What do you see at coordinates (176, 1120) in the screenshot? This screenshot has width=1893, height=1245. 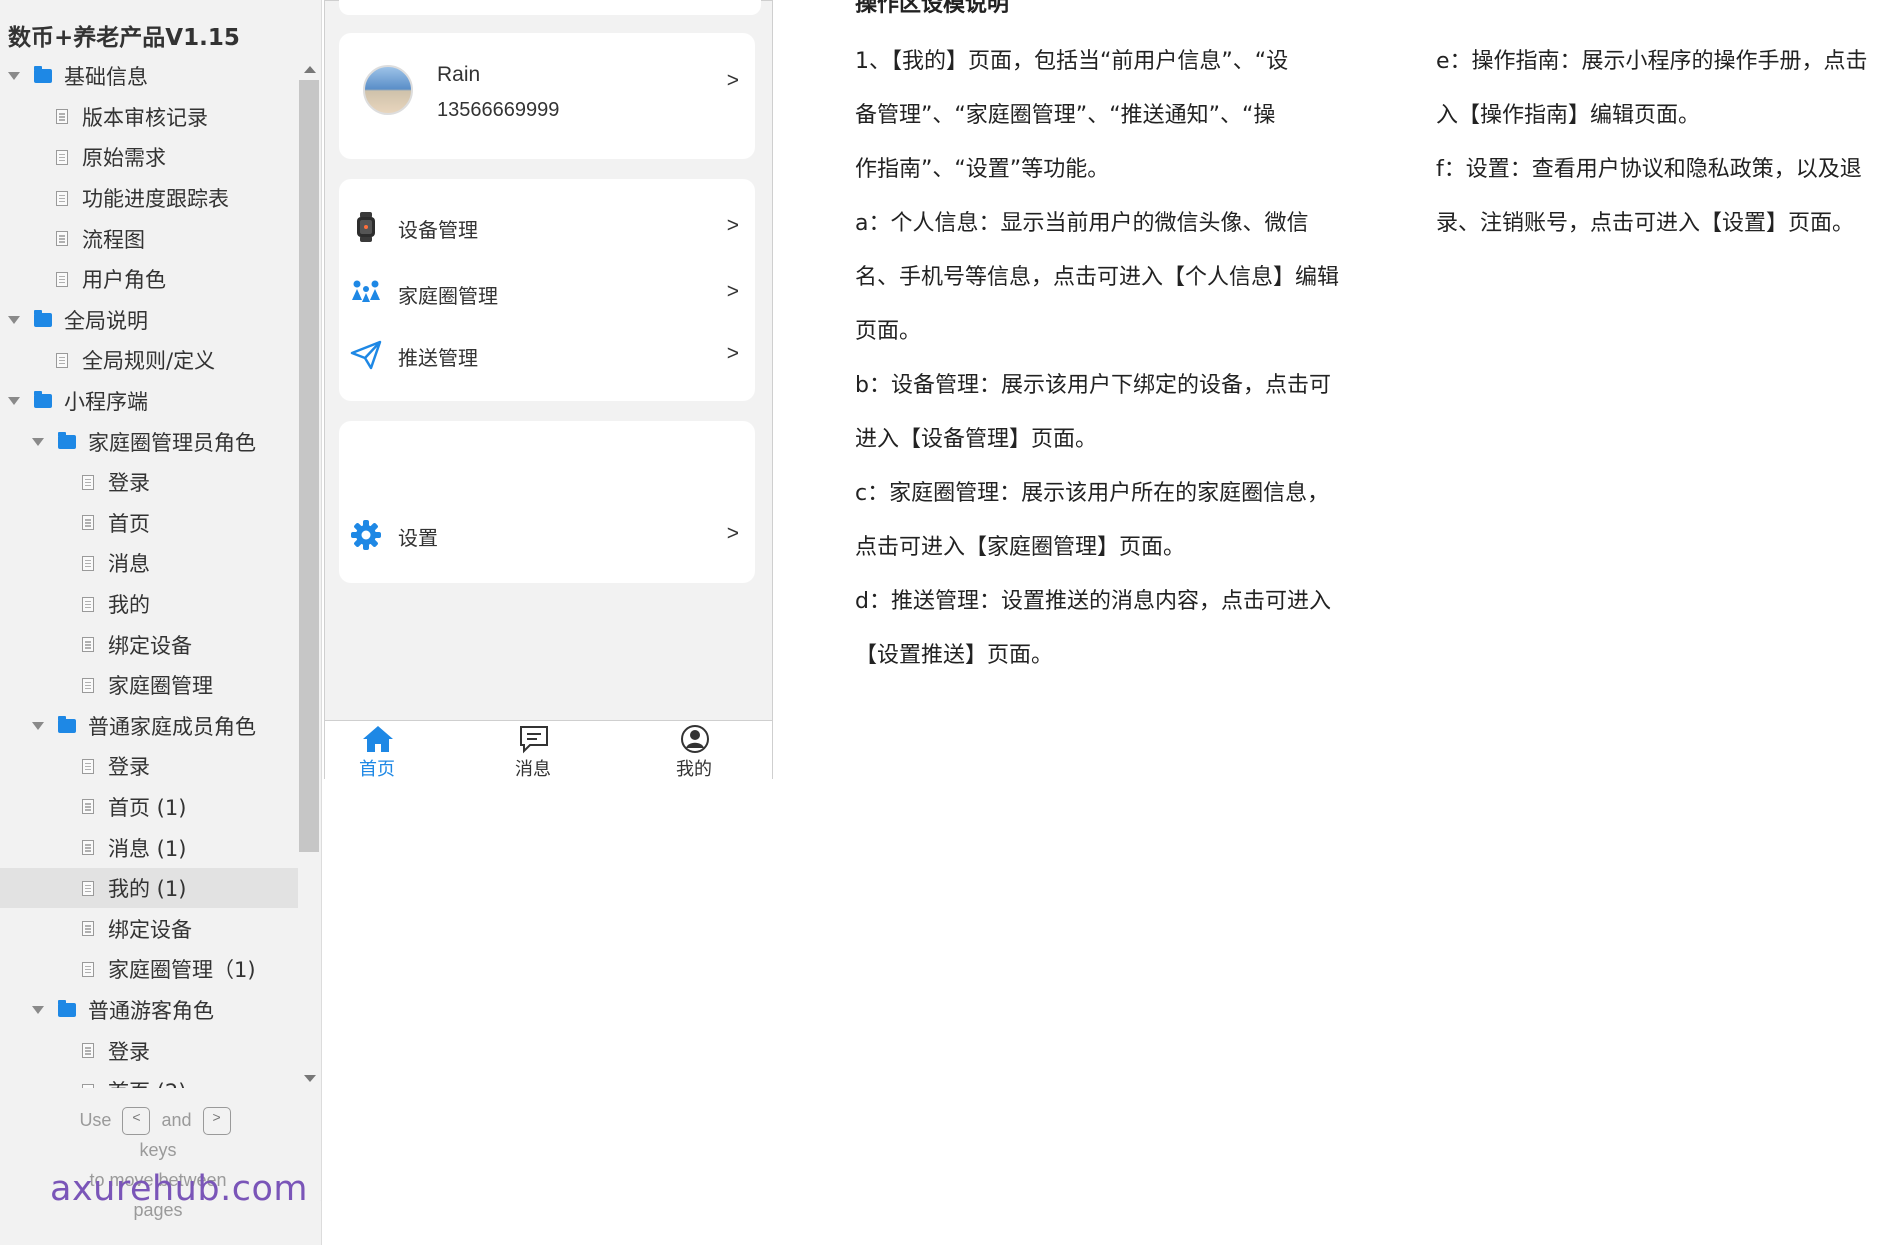 I see `hint-and: and` at bounding box center [176, 1120].